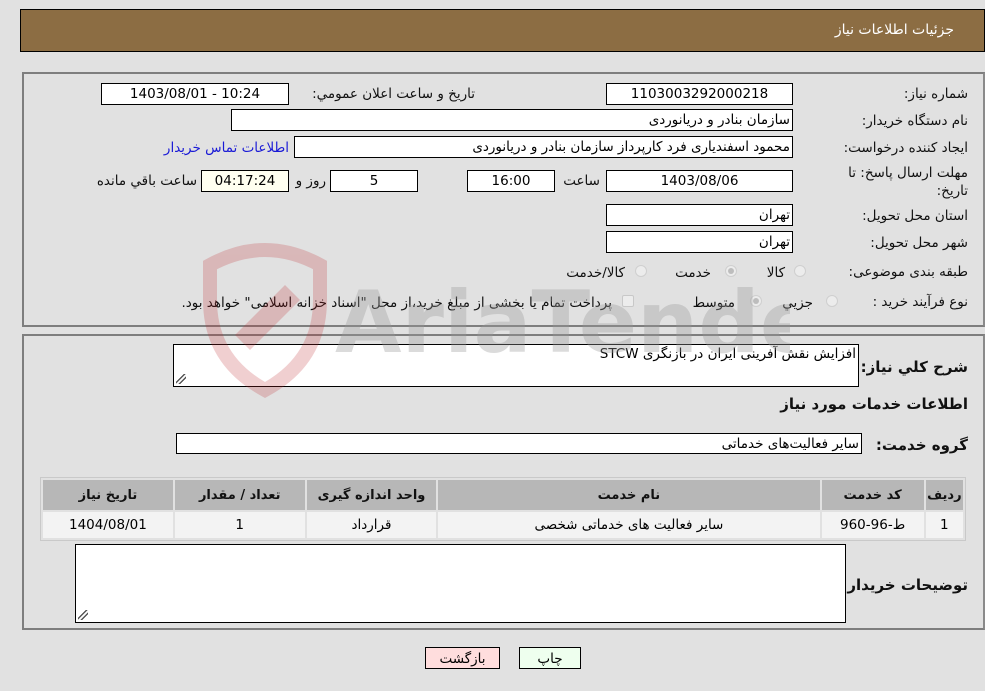 This screenshot has height=691, width=985. Describe the element at coordinates (756, 301) in the screenshot. I see `process-radio-medium` at that location.